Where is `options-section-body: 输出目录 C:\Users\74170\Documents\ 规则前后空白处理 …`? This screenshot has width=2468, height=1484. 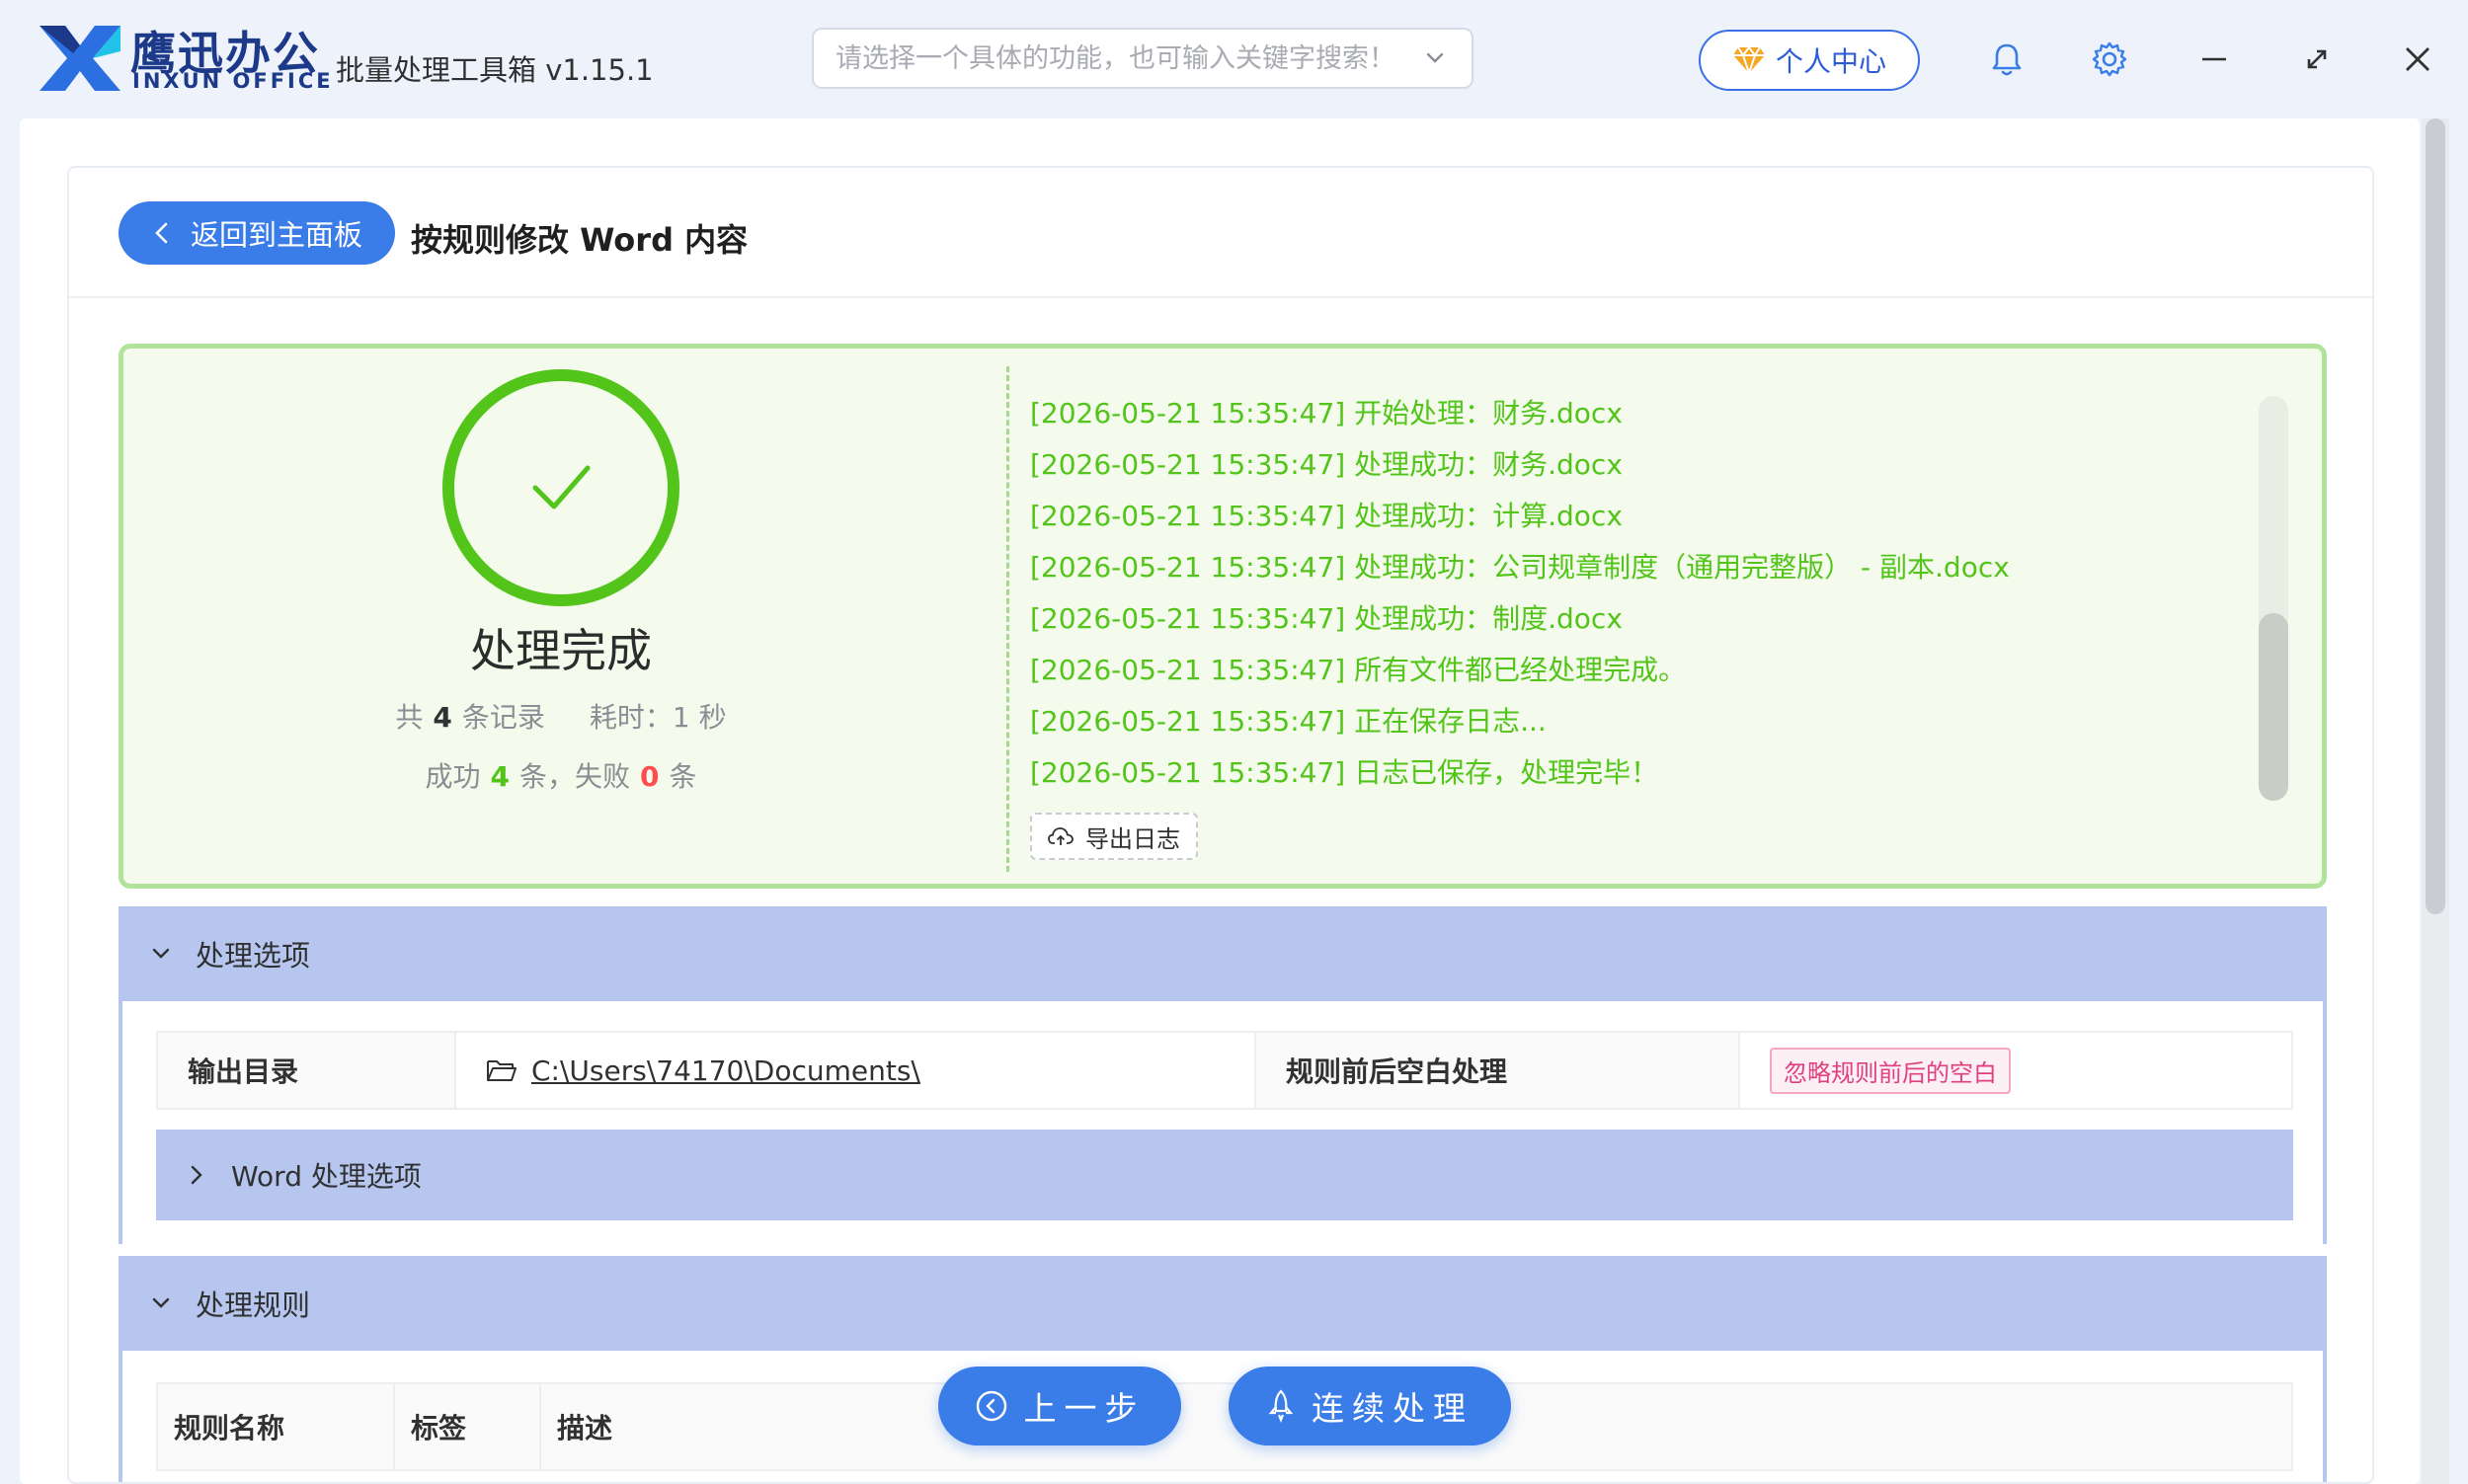
options-section-body: 输出目录 C:\Users\74170\Documents\ 规则前后空白处理 … is located at coordinates (1223, 1123).